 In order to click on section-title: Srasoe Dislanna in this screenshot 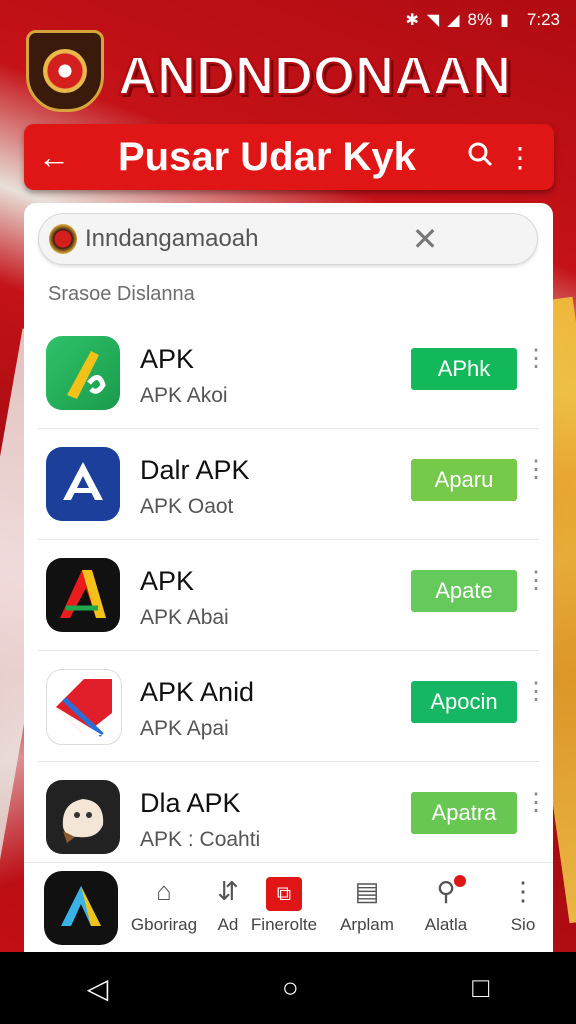, I will do `click(121, 294)`.